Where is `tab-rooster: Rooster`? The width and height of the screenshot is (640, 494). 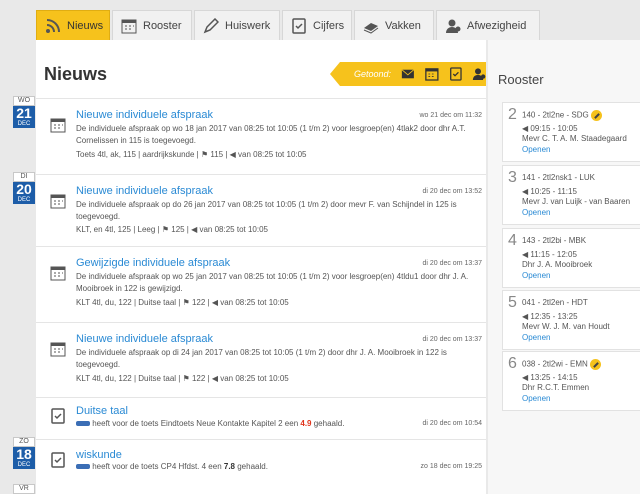
tab-rooster: Rooster is located at coordinates (152, 25).